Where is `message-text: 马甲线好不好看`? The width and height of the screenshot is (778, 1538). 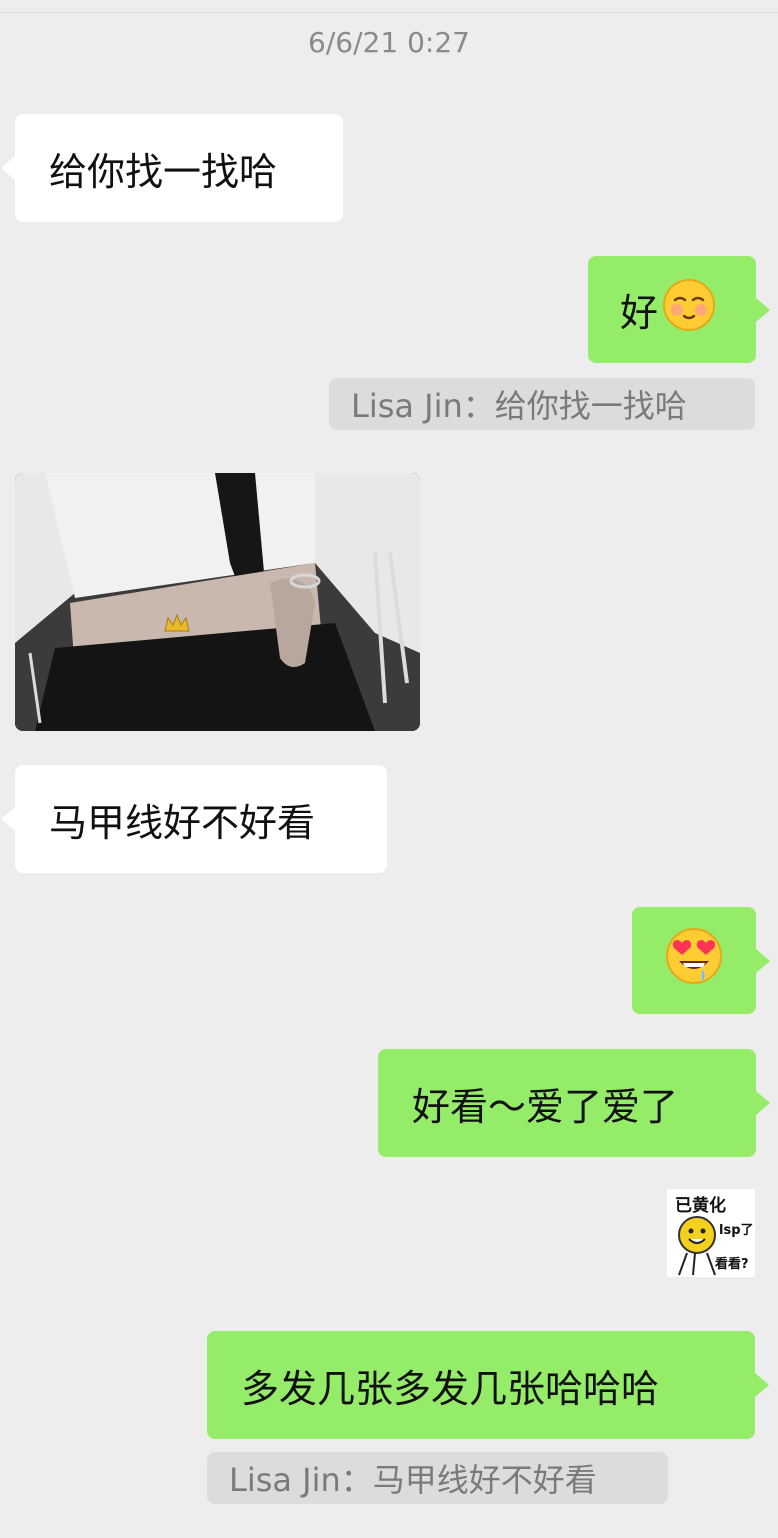 message-text: 马甲线好不好看 is located at coordinates (182, 822).